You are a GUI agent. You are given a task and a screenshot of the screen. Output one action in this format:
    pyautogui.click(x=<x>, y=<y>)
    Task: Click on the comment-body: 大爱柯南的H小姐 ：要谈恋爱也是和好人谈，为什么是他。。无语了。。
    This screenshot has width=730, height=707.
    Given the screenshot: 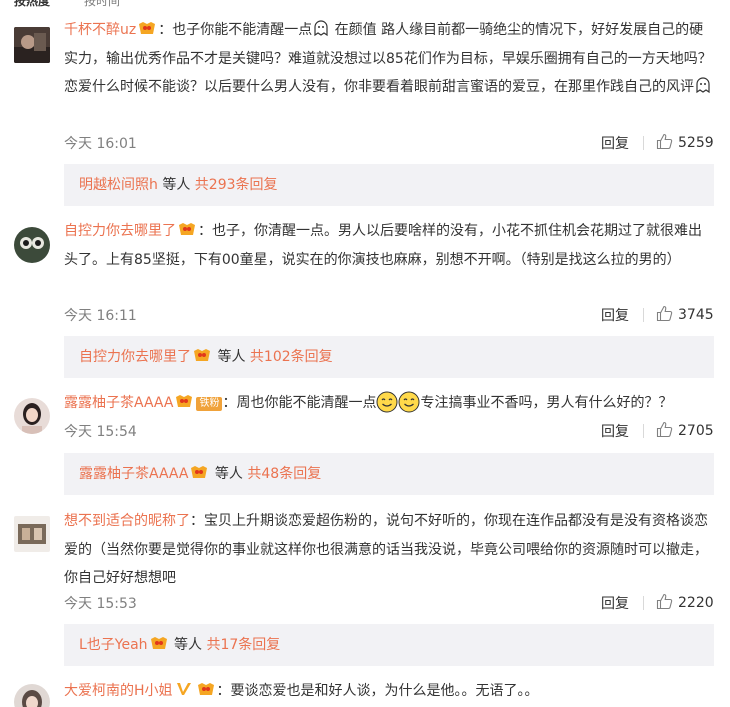 What is the action you would take?
    pyautogui.click(x=389, y=691)
    